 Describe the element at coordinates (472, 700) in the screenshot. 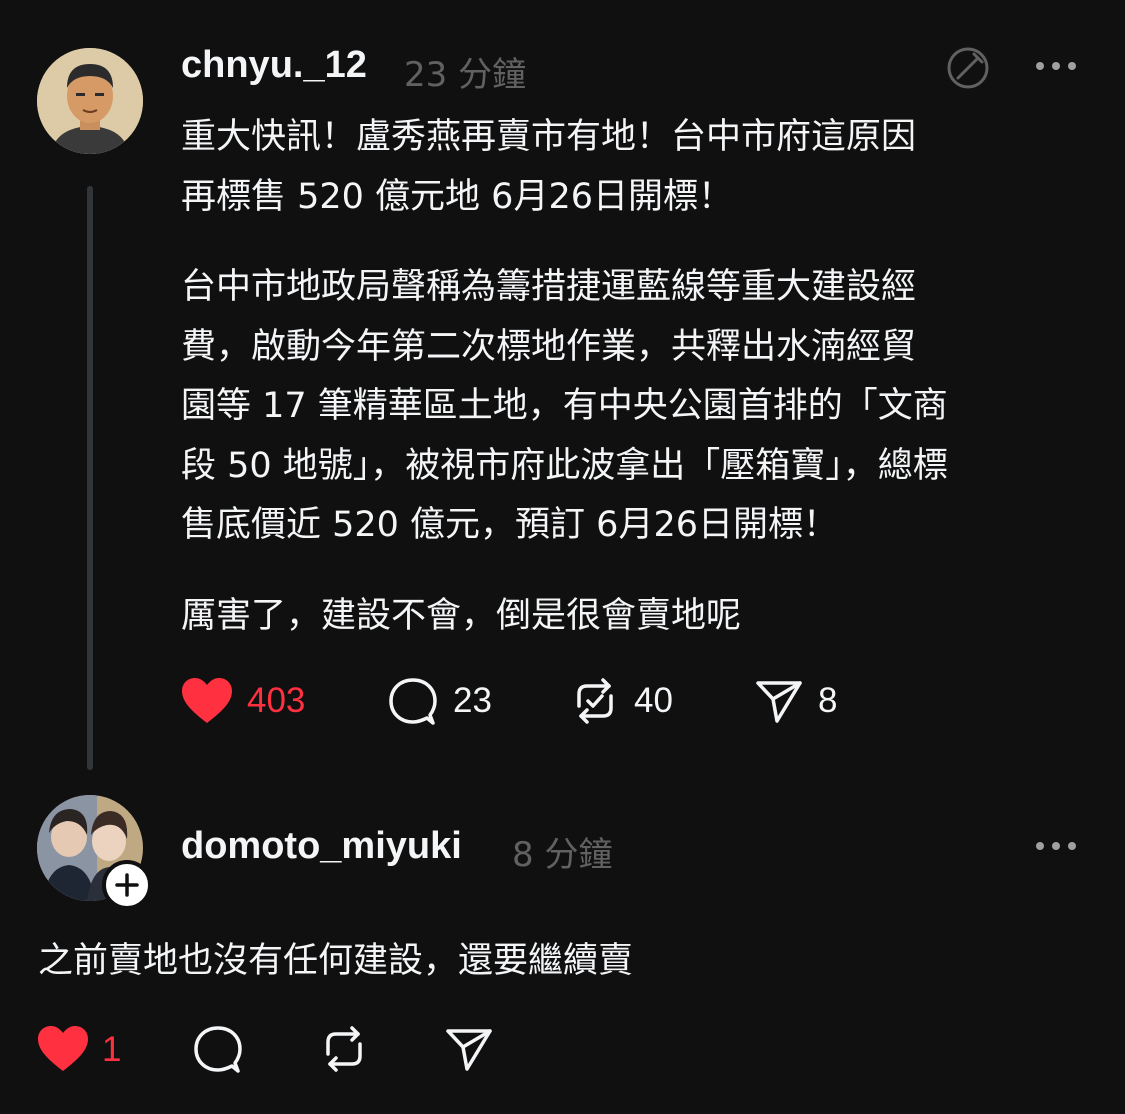

I see `comment-count: 23` at that location.